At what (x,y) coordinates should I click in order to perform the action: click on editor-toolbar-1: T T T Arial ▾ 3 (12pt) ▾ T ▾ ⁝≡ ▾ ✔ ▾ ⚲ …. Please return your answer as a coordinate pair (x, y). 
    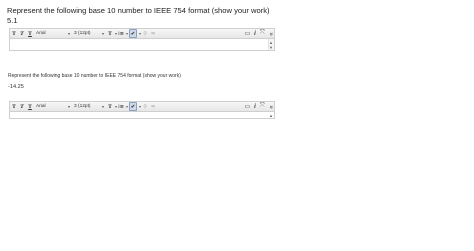
    Looking at the image, I should click on (142, 33).